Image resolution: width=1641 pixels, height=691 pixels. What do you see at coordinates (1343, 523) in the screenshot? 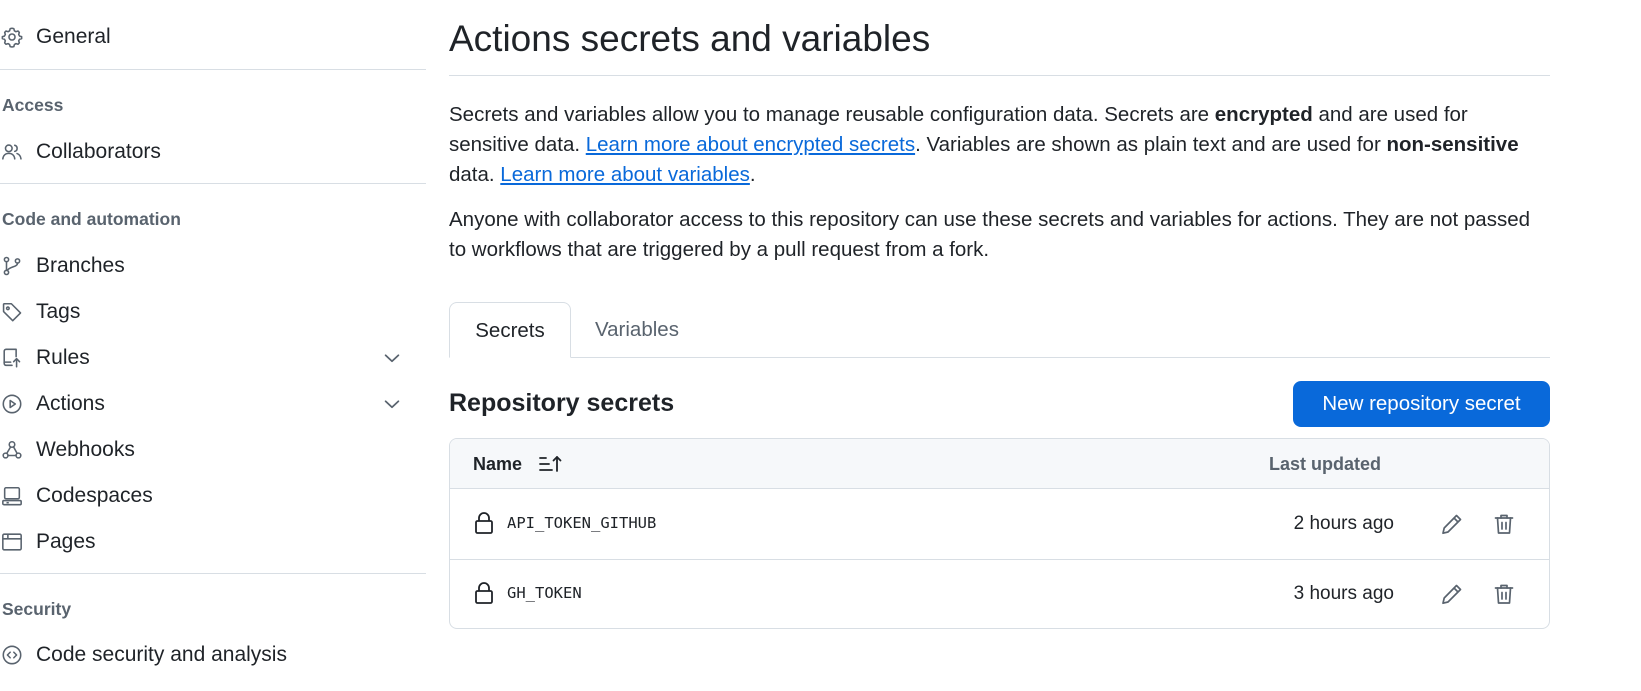
I see `secret-last-updated: 2 hours ago` at bounding box center [1343, 523].